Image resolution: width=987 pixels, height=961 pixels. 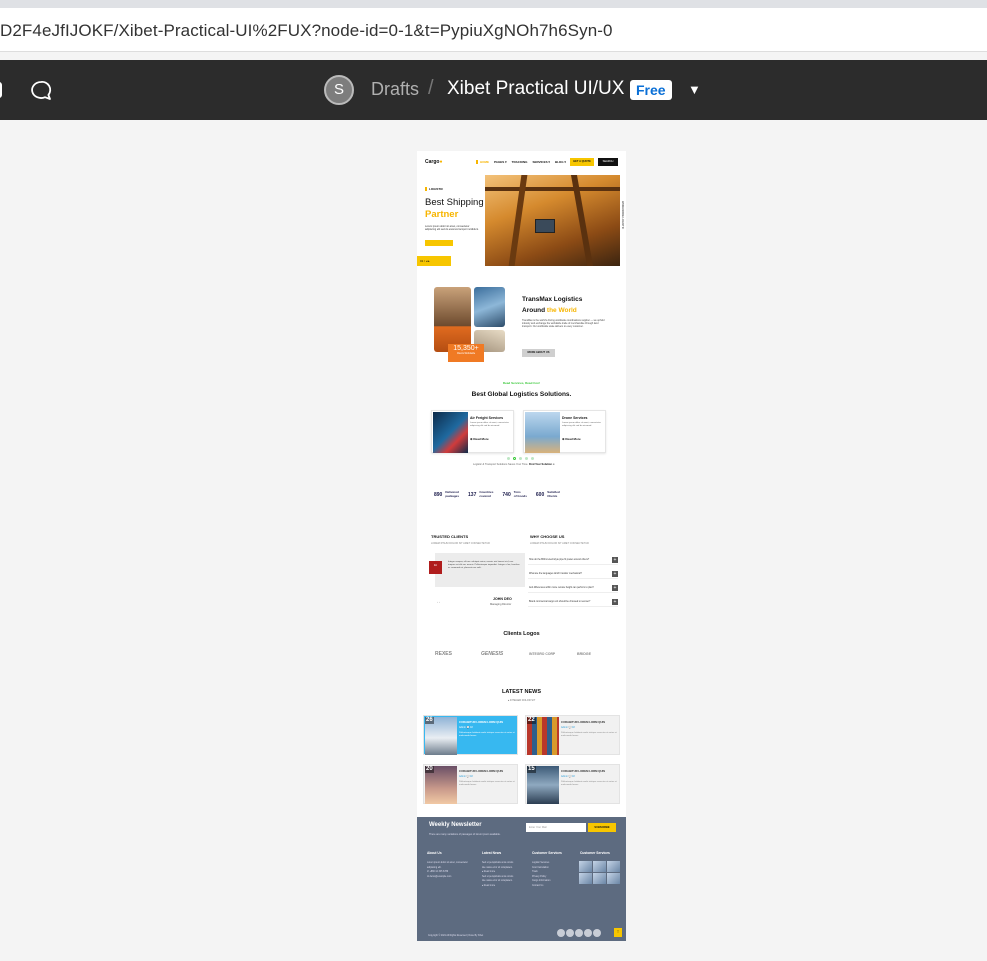 What do you see at coordinates (434, 261) in the screenshot?
I see `hero-slider-controls: 01 / ◂ ▸` at bounding box center [434, 261].